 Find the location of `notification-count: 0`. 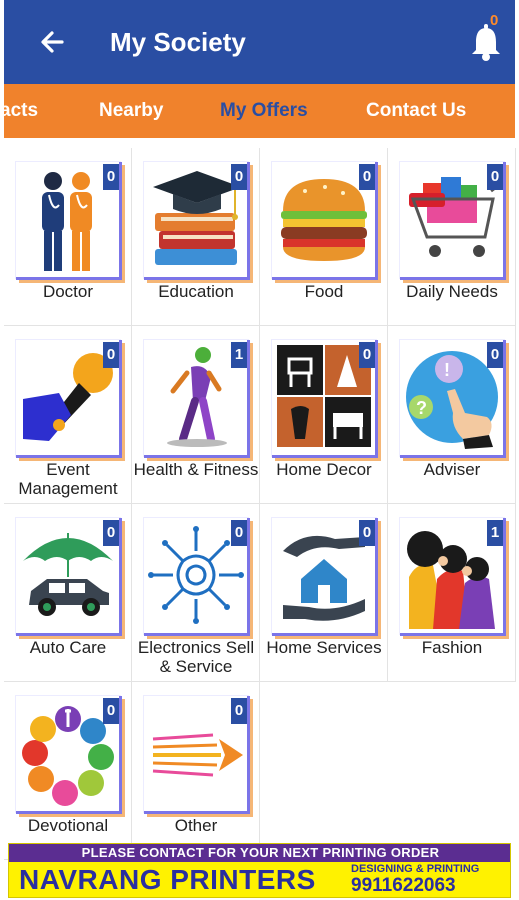

notification-count: 0 is located at coordinates (494, 20).